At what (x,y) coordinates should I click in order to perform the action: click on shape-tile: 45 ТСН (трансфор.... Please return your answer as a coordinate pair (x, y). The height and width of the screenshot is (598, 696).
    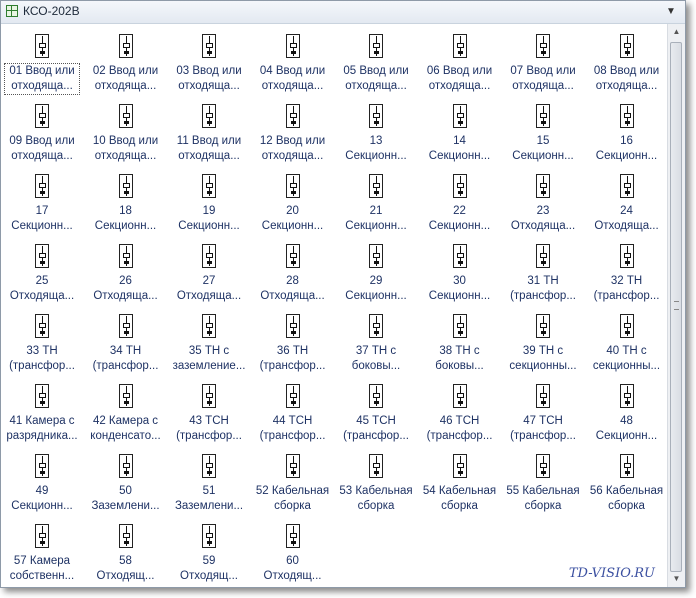
    Looking at the image, I should click on (376, 414).